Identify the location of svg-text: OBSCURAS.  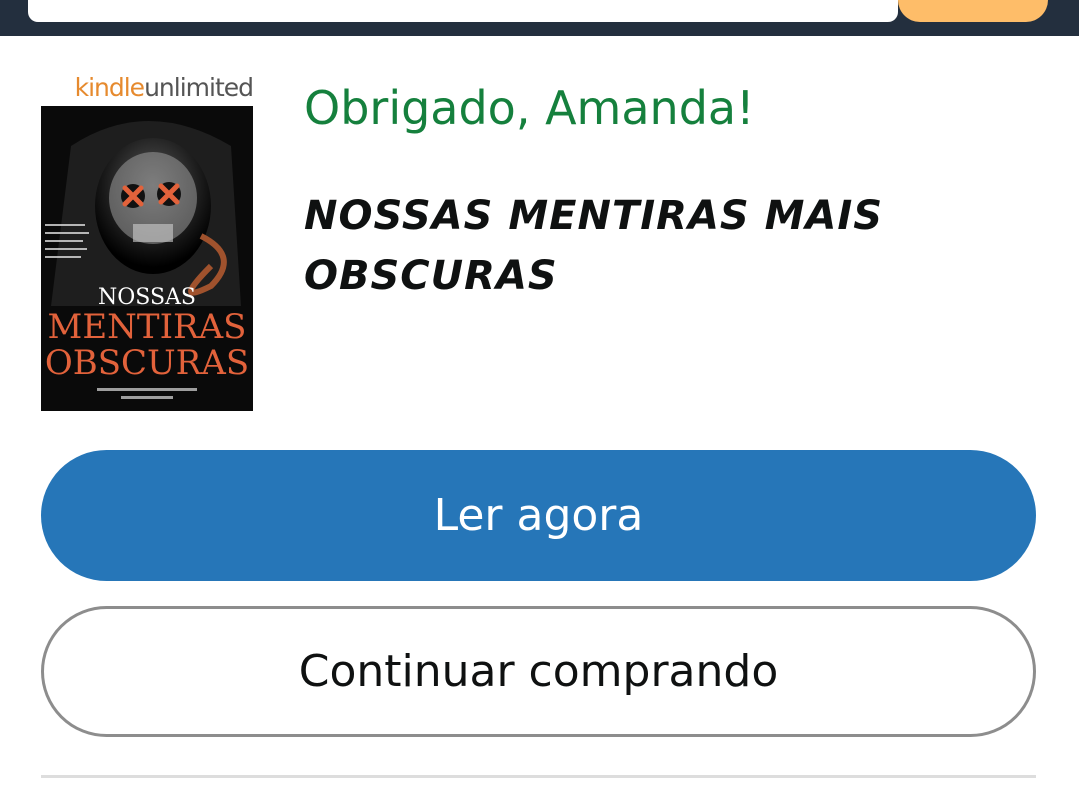
(147, 363).